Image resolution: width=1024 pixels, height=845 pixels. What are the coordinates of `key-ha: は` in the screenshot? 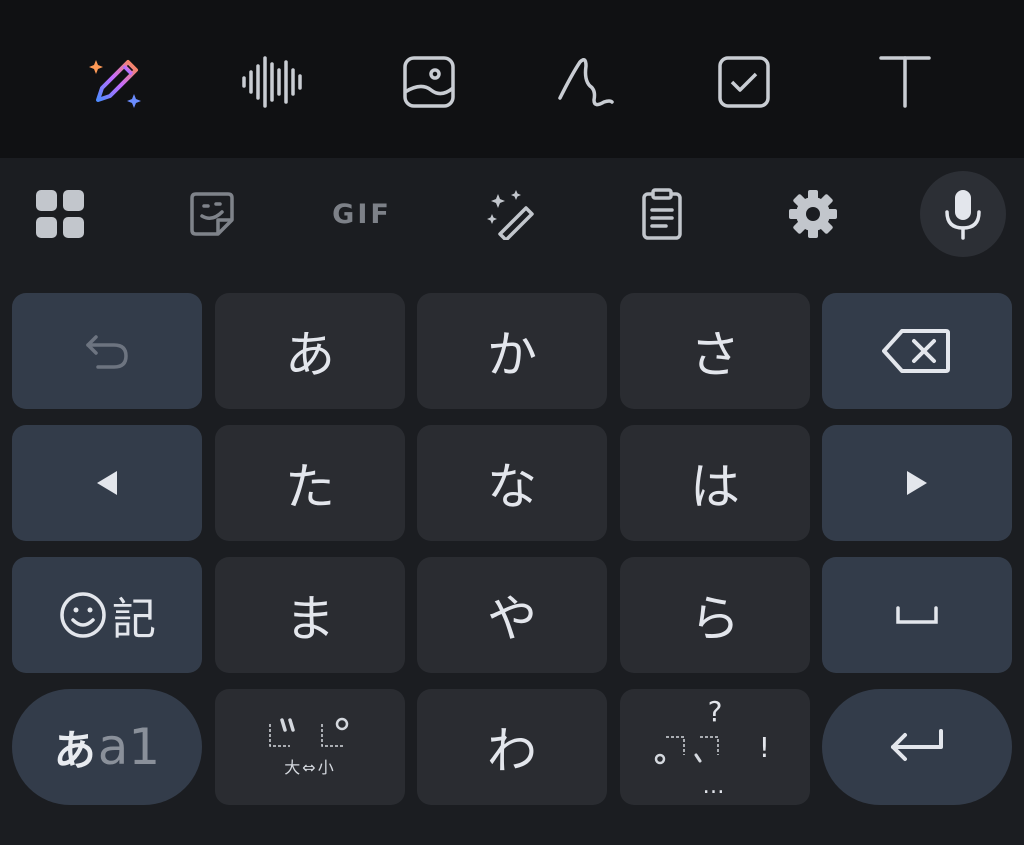 It's located at (715, 483).